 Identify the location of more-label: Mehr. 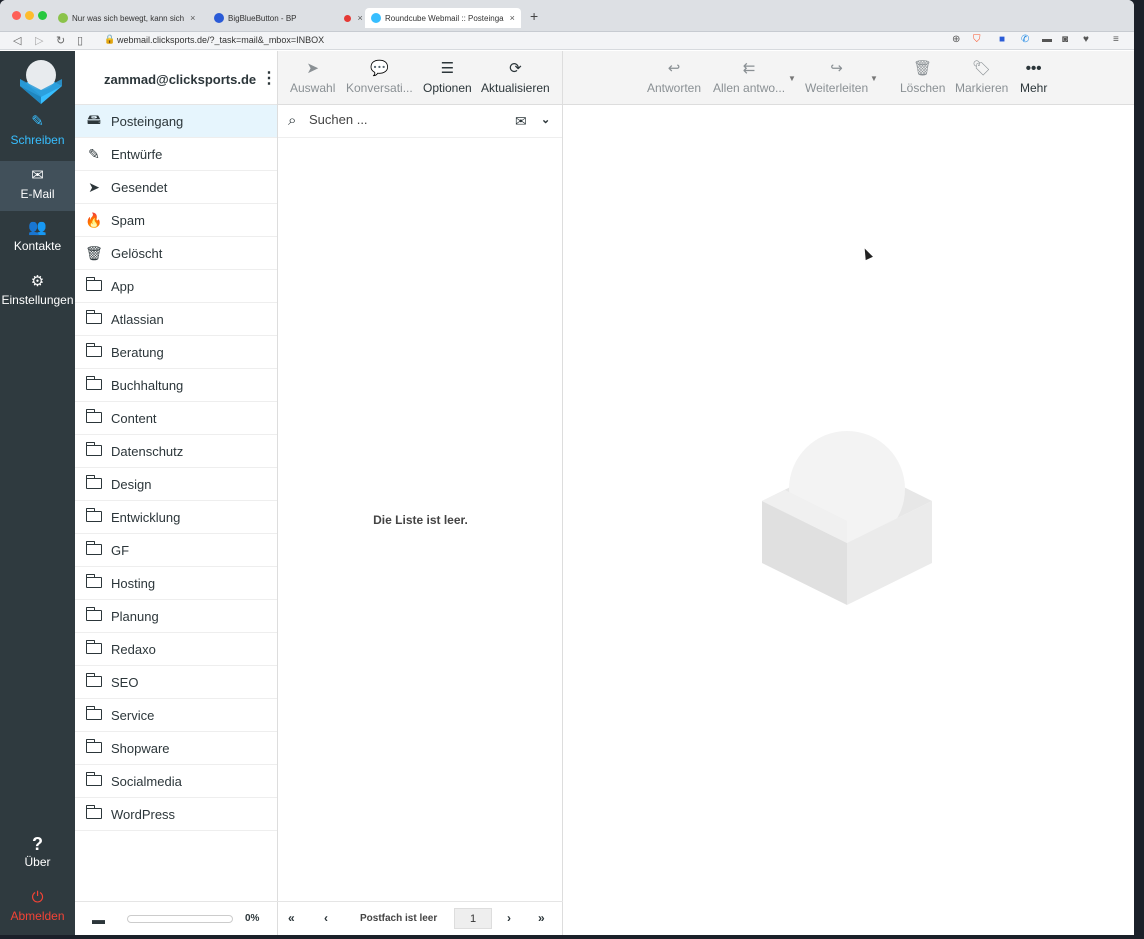
(1034, 88).